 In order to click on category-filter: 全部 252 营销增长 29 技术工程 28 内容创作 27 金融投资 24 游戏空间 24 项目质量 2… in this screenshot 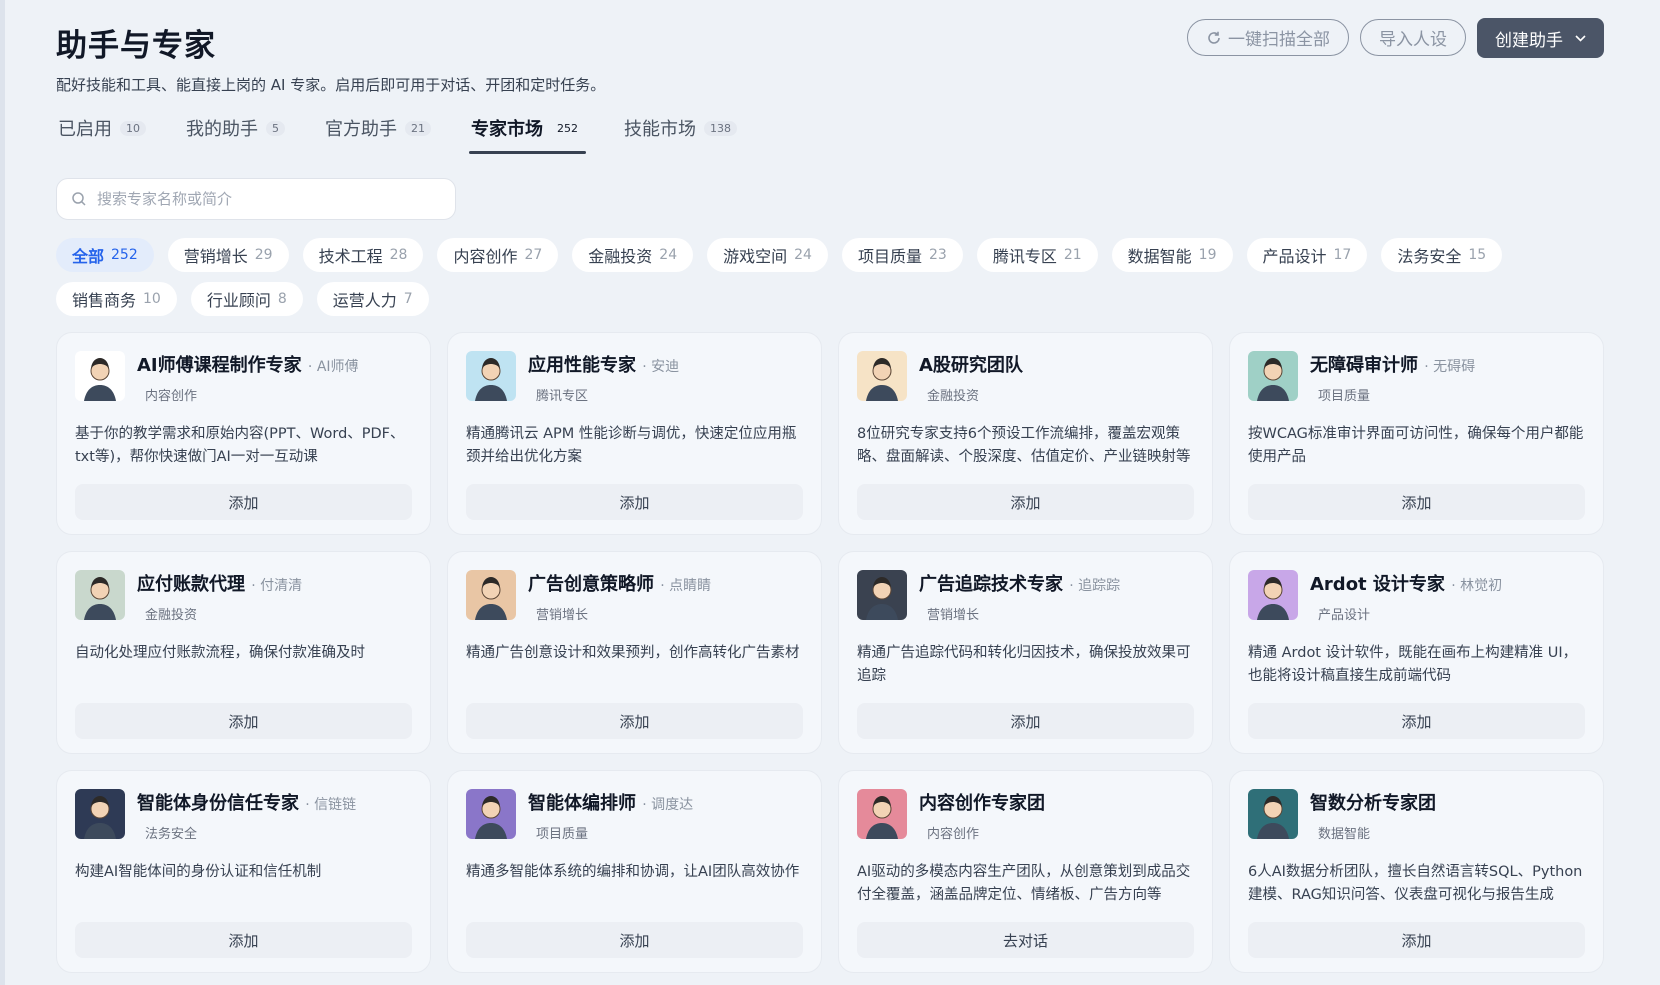, I will do `click(830, 277)`.